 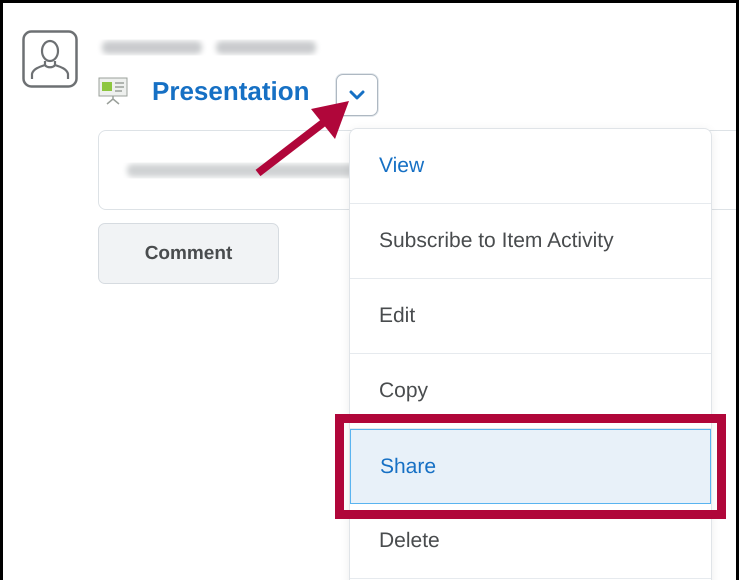 I want to click on menu-button, so click(x=357, y=95).